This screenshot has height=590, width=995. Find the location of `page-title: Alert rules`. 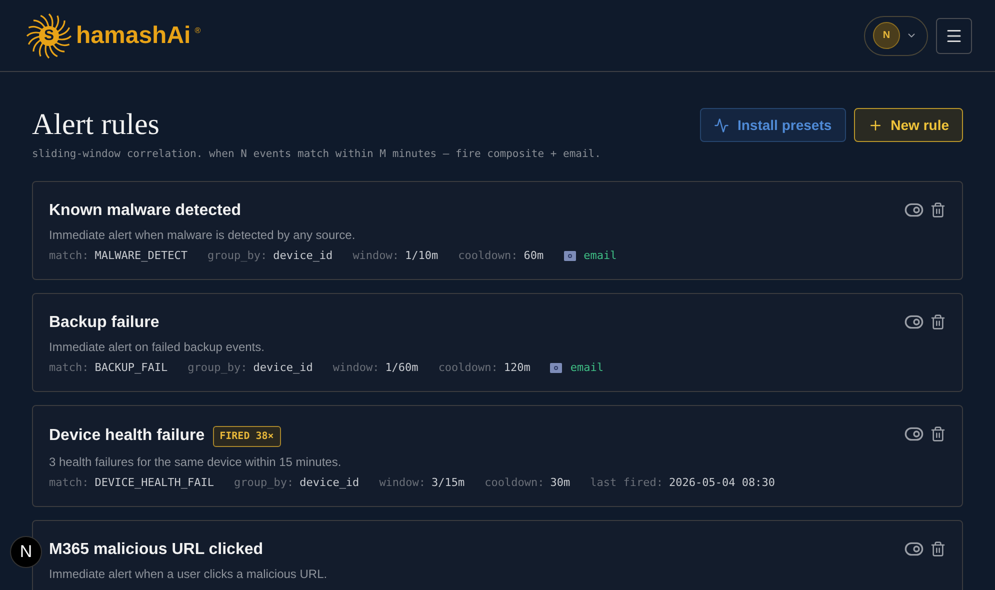

page-title: Alert rules is located at coordinates (96, 125).